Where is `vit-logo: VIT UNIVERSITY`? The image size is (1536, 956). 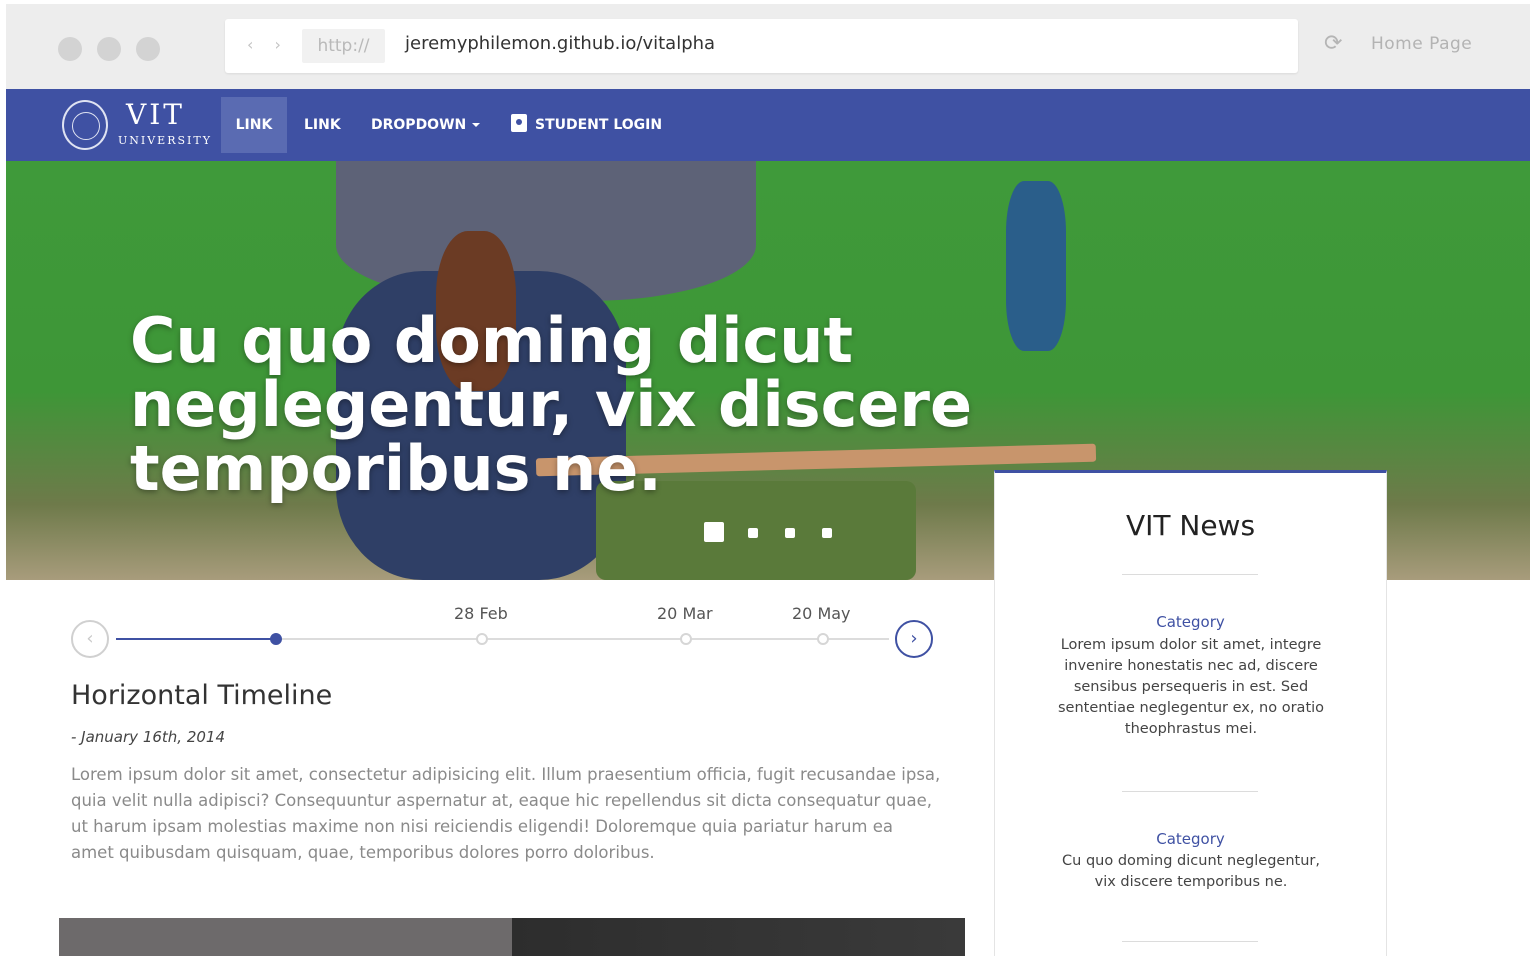
vit-logo: VIT UNIVERSITY is located at coordinates (138, 125).